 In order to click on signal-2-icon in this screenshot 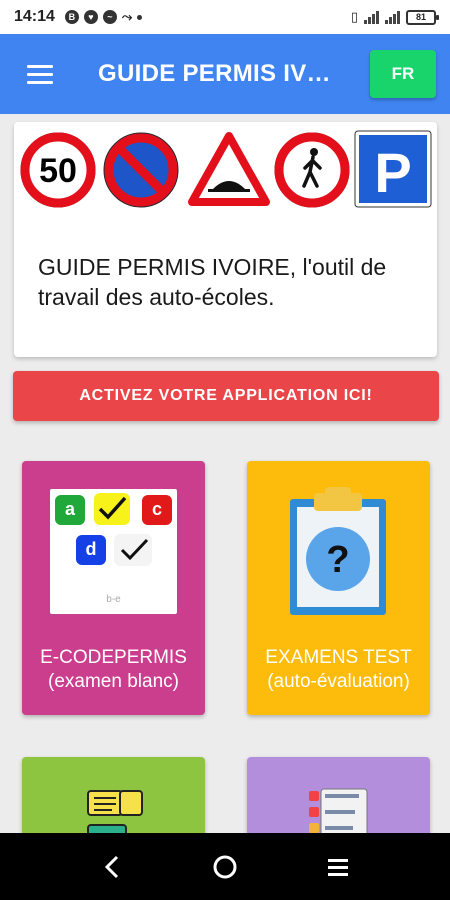, I will do `click(392, 17)`.